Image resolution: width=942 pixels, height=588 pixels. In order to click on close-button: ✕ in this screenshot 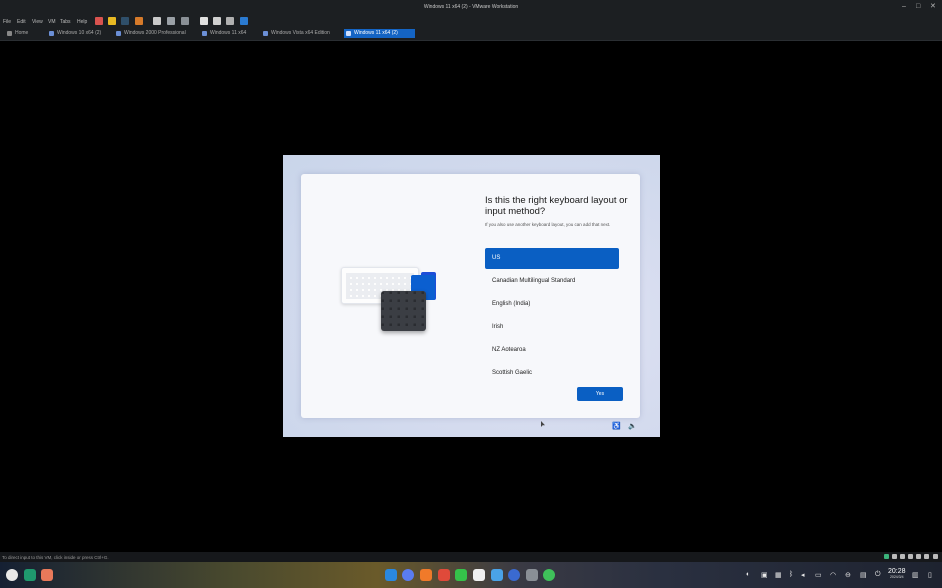, I will do `click(933, 7)`.